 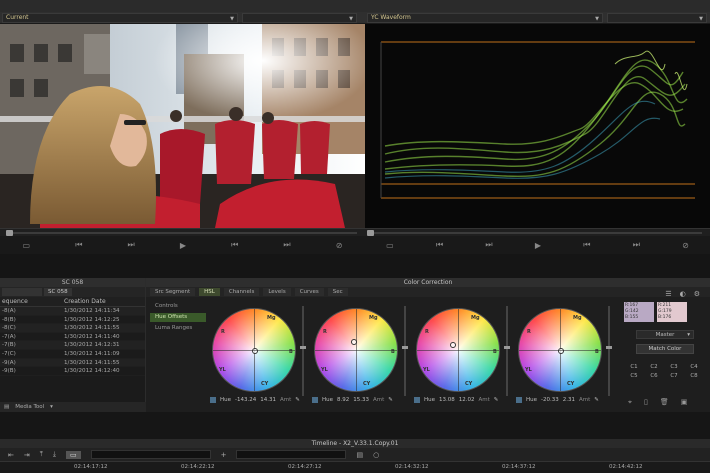 I want to click on palette-icon: ◐, so click(x=683, y=294).